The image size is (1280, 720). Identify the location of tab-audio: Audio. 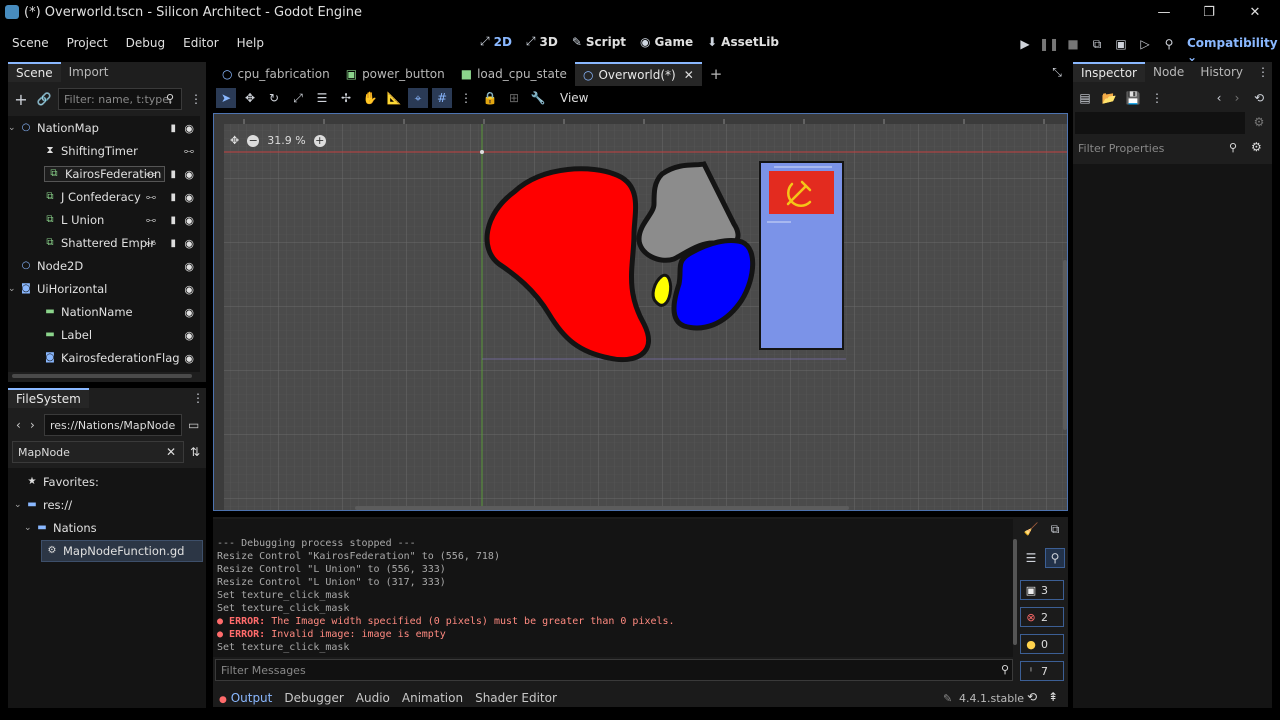
(373, 698).